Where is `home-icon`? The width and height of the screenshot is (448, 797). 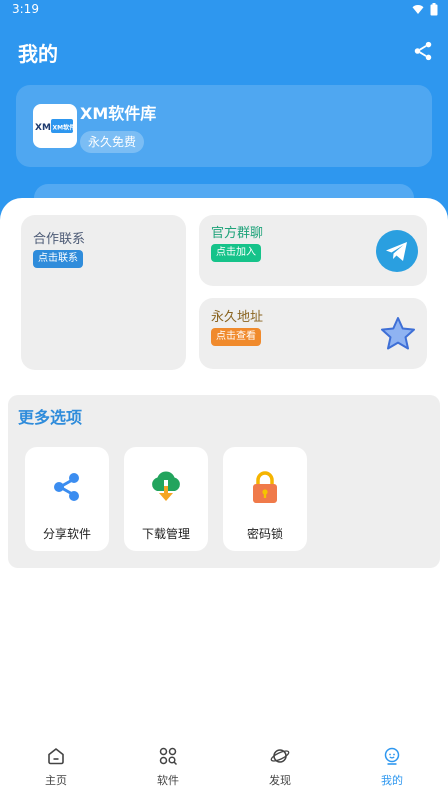 home-icon is located at coordinates (56, 756).